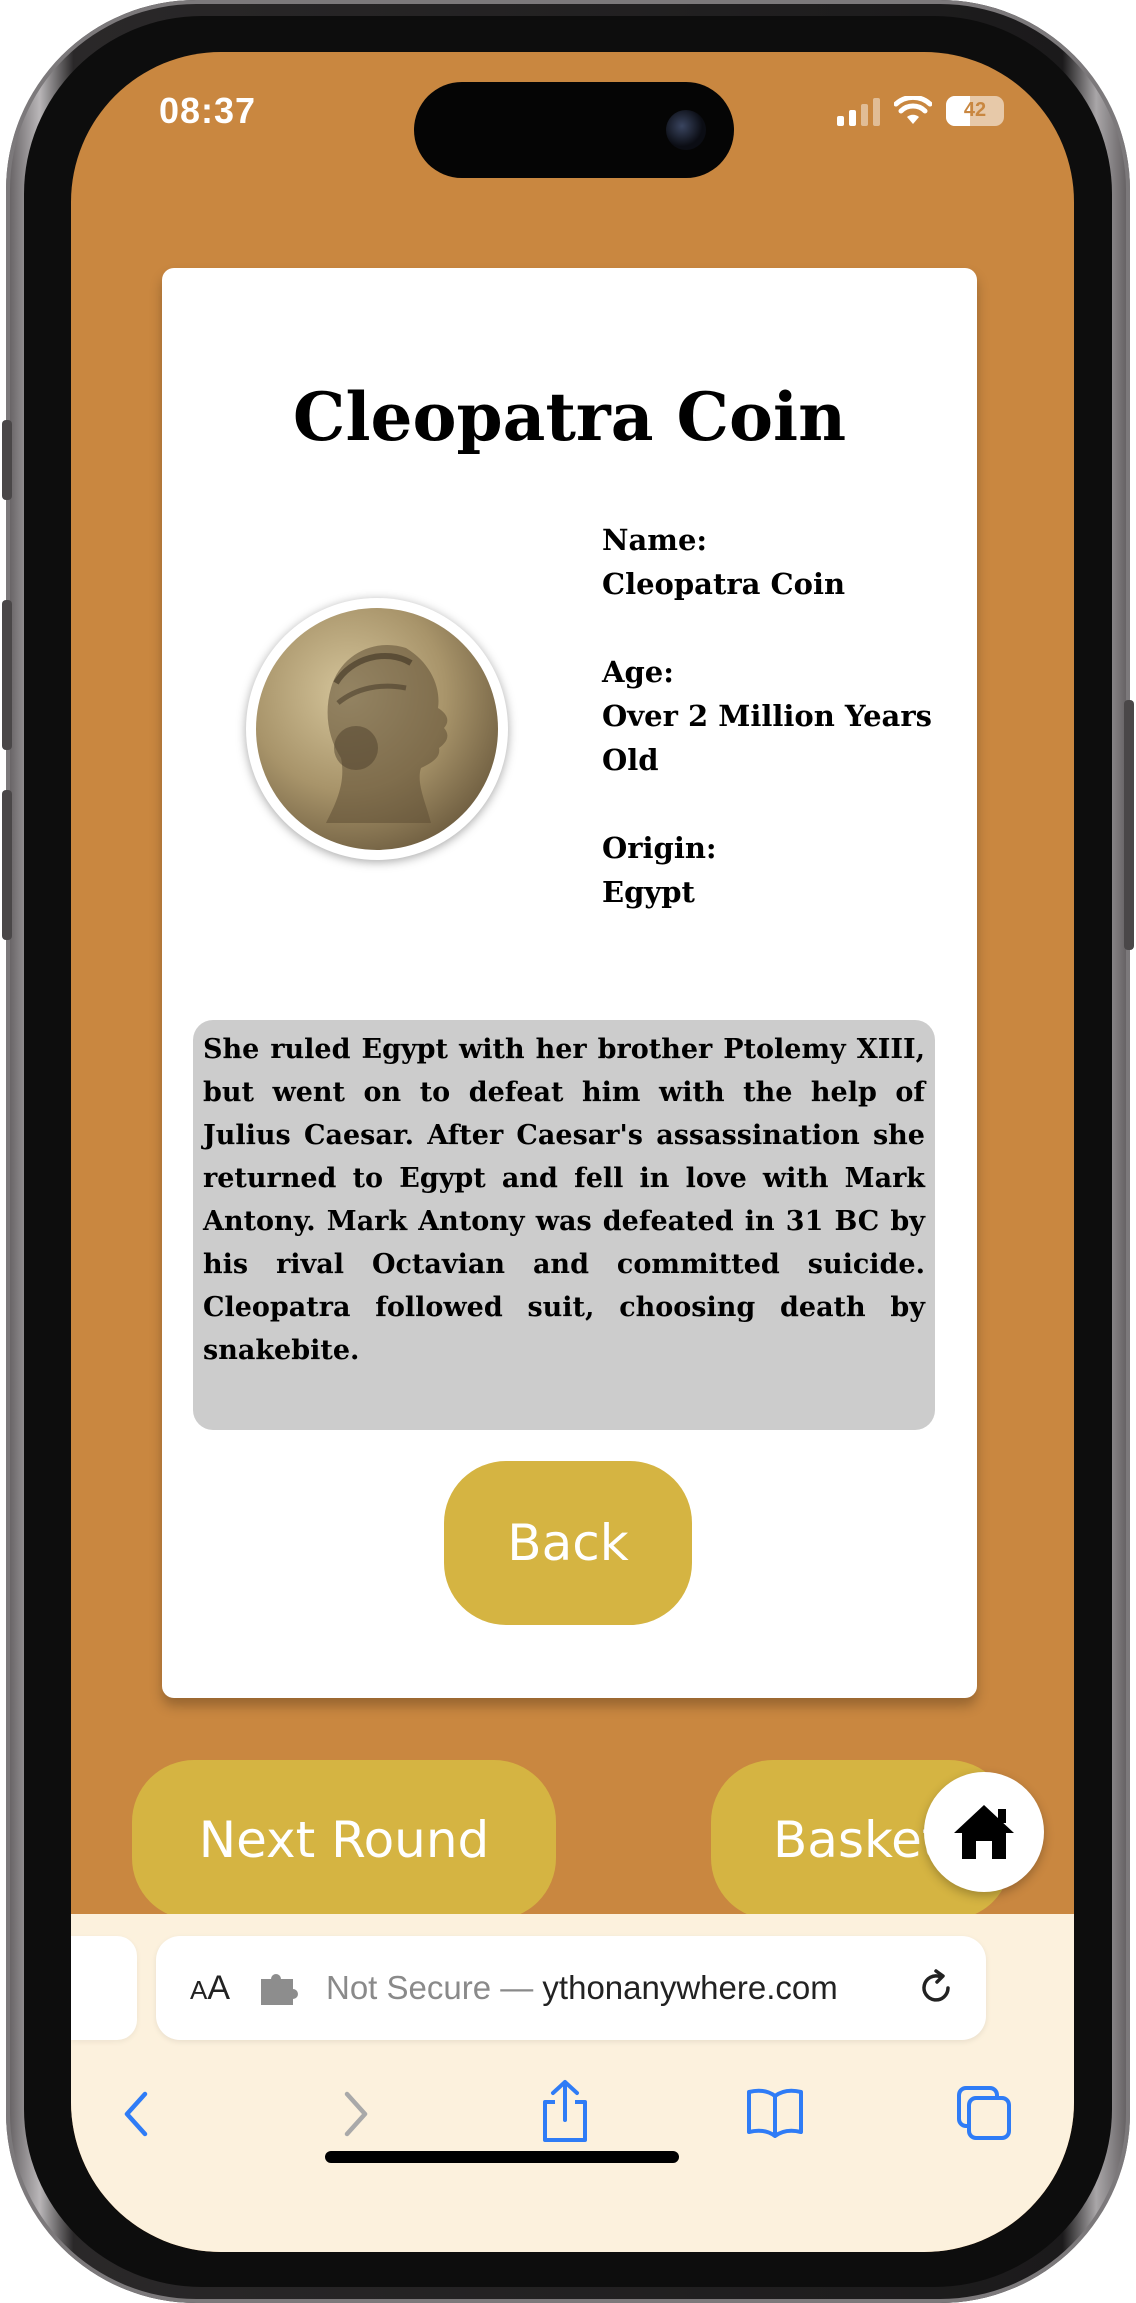  What do you see at coordinates (7, 460) in the screenshot?
I see `action-button` at bounding box center [7, 460].